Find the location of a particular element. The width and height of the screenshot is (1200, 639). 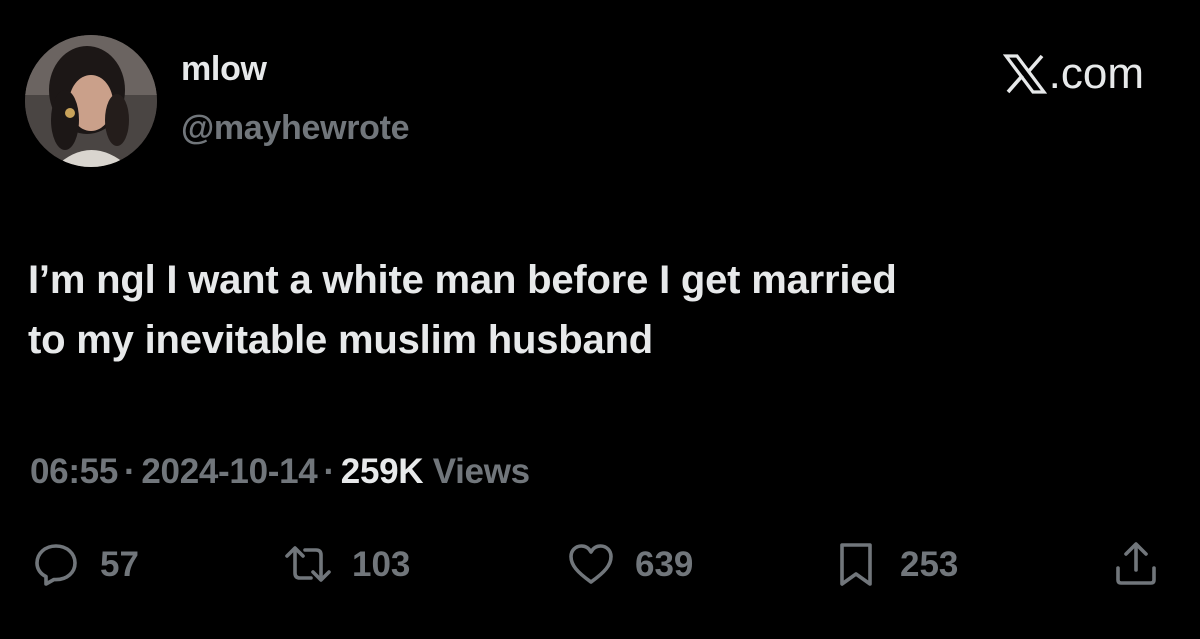

action-bar: 57 103 639 253 is located at coordinates (599, 566).